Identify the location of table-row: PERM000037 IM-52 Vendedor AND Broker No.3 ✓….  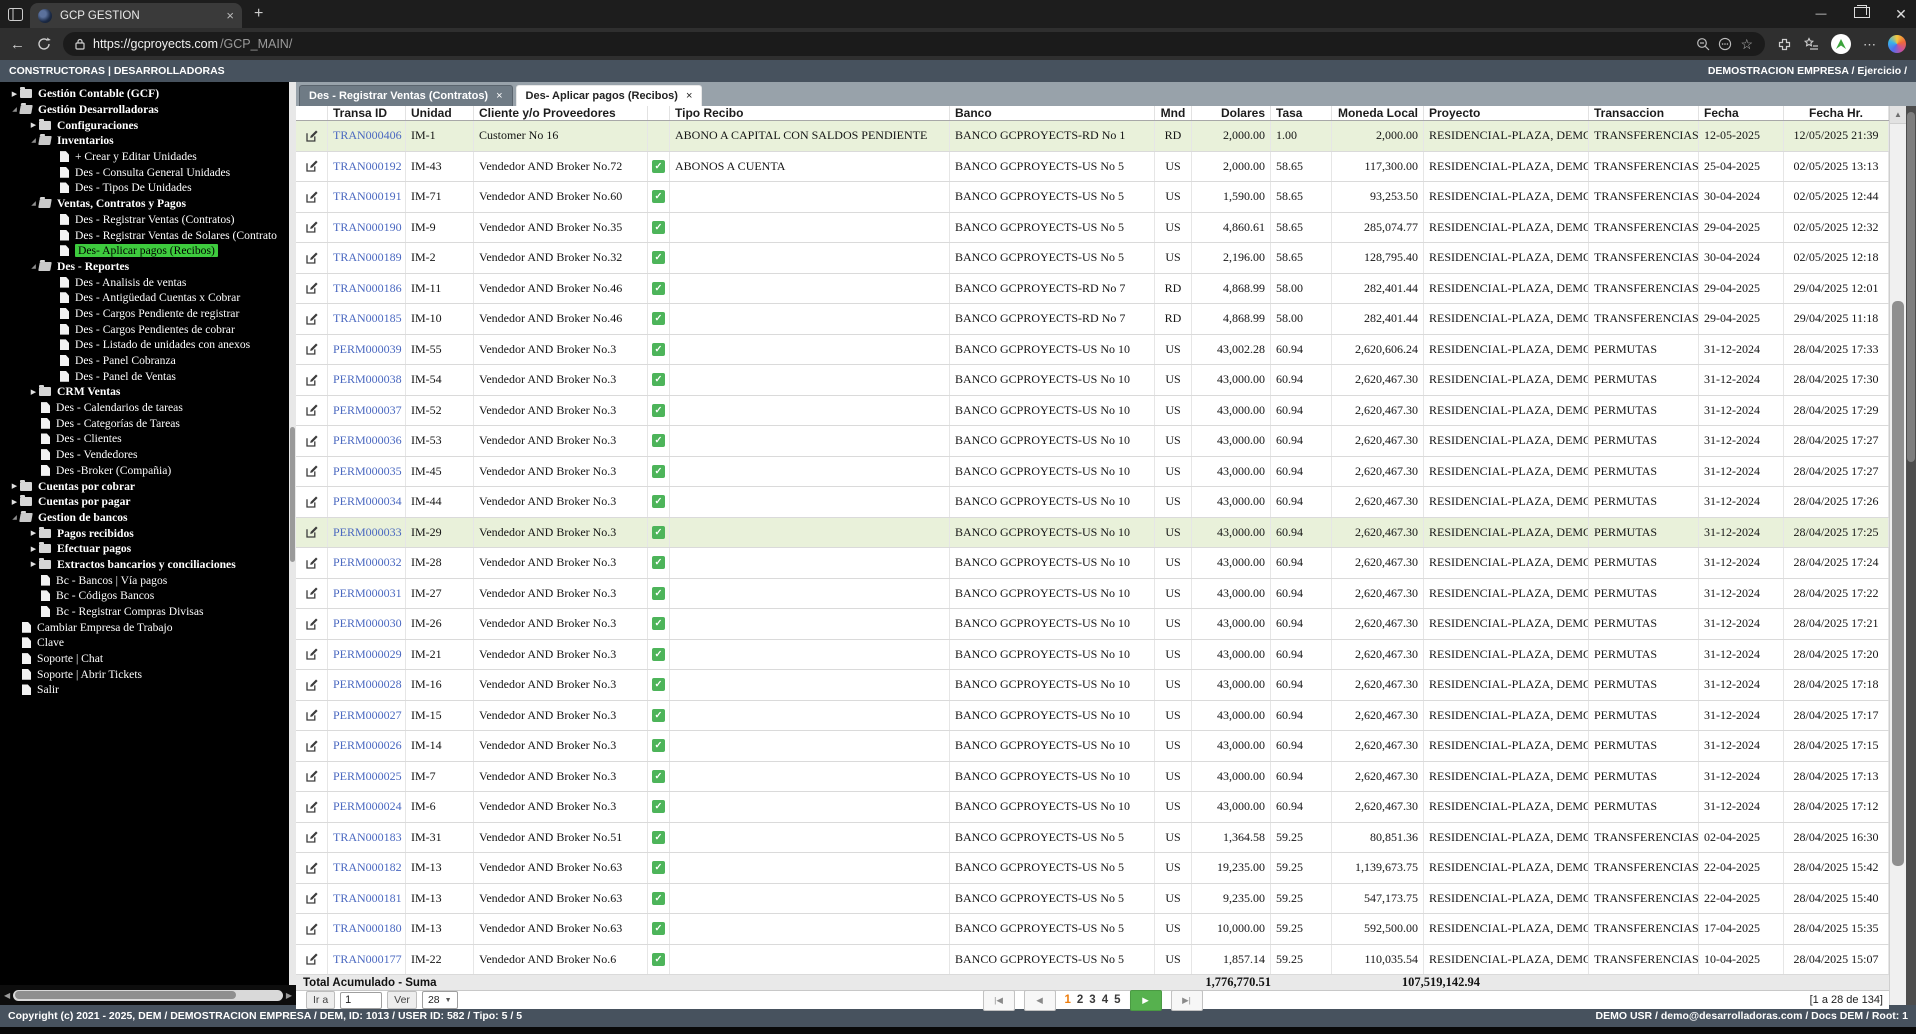
(1092, 410).